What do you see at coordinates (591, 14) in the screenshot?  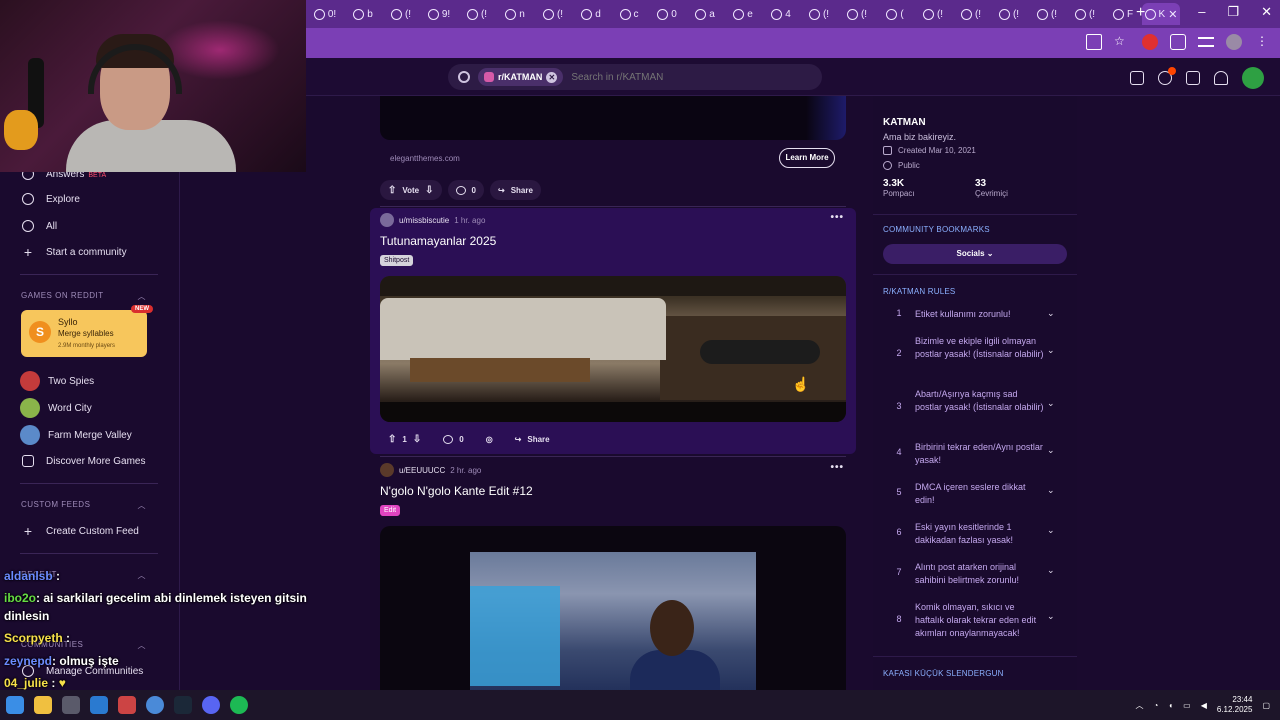 I see `browser-tab: d` at bounding box center [591, 14].